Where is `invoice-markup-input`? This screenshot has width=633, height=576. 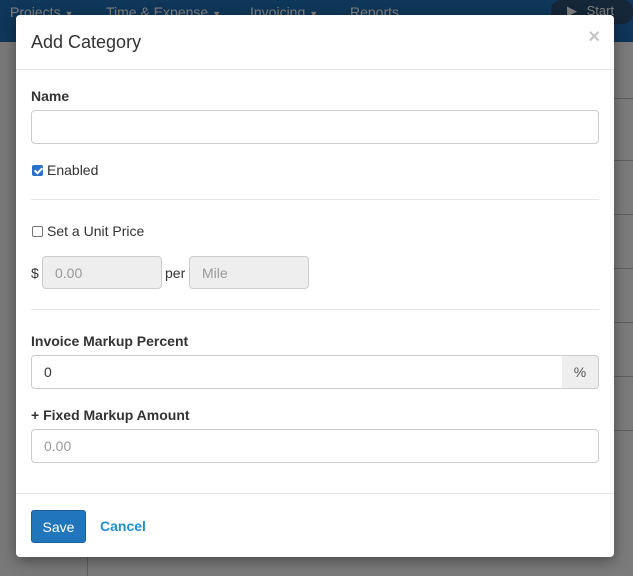
invoice-markup-input is located at coordinates (297, 372).